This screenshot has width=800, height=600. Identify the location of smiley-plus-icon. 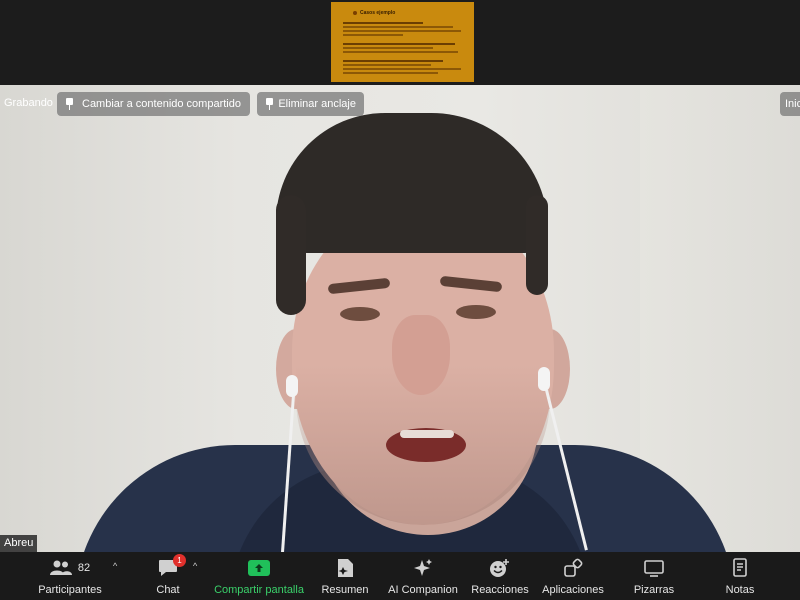
(499, 568).